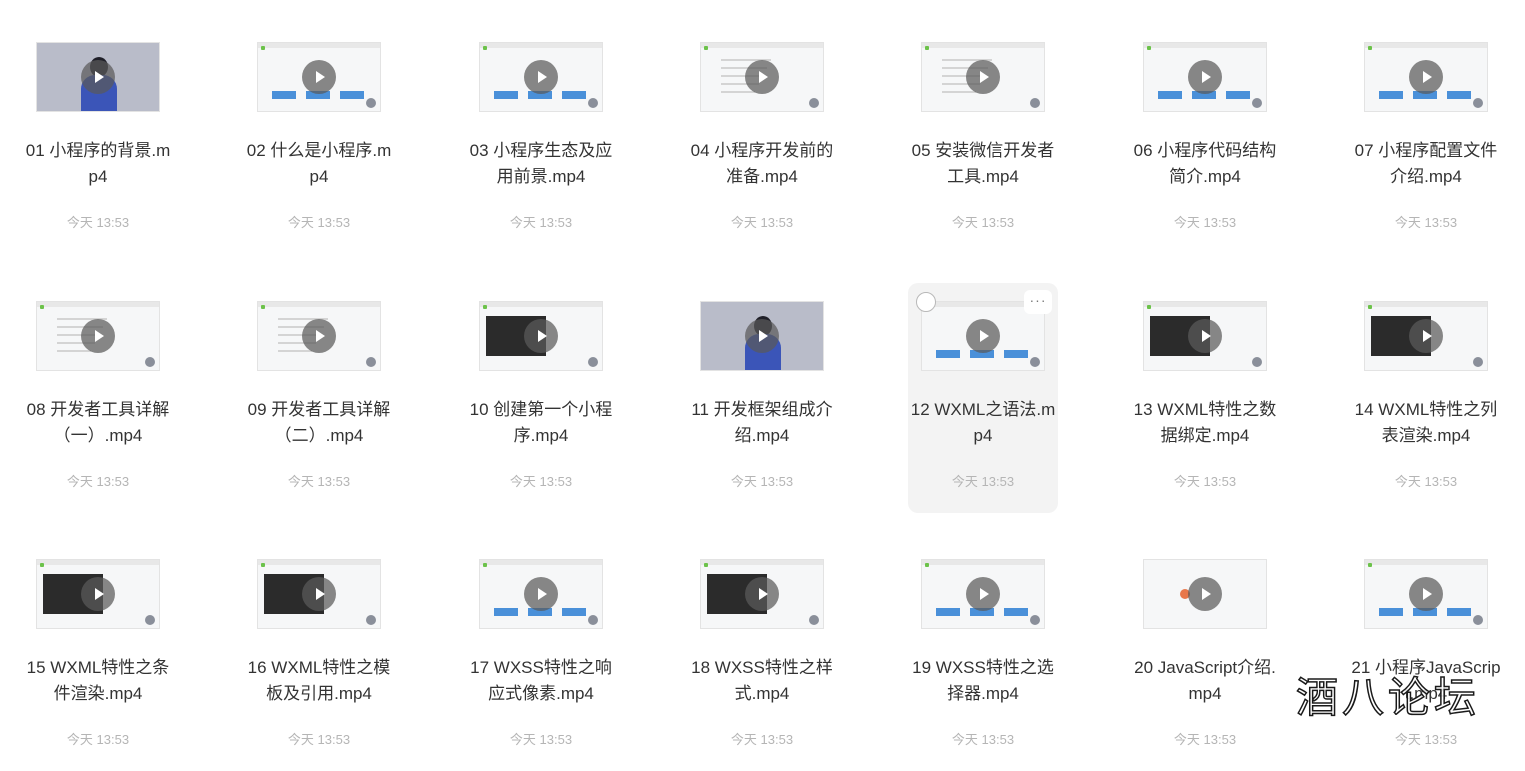 This screenshot has height=771, width=1525. I want to click on file-name: 10 创建第一个小程序.mp4, so click(541, 422).